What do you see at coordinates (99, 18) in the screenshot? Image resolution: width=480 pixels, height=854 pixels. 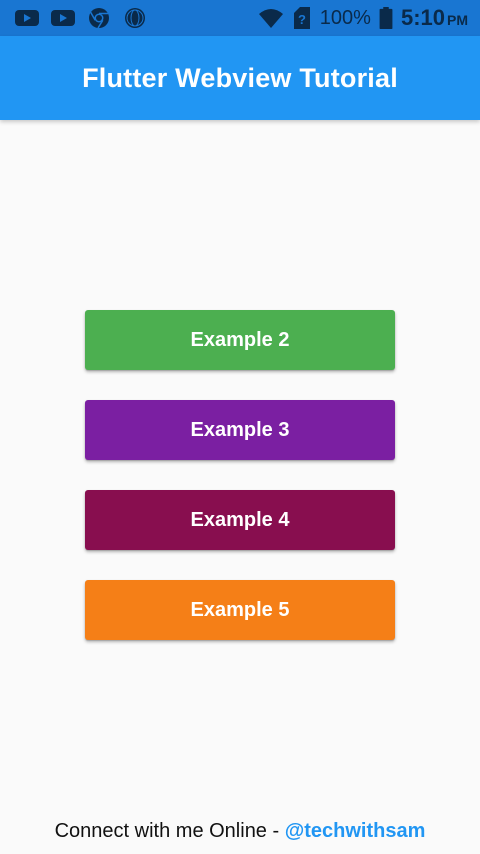 I see `chrome-icon` at bounding box center [99, 18].